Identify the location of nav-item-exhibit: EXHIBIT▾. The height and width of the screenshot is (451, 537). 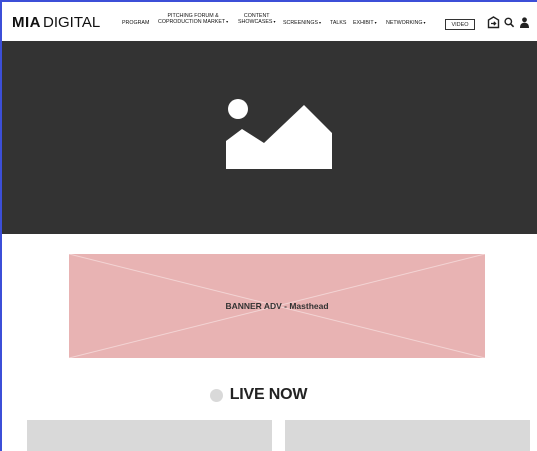
(365, 23).